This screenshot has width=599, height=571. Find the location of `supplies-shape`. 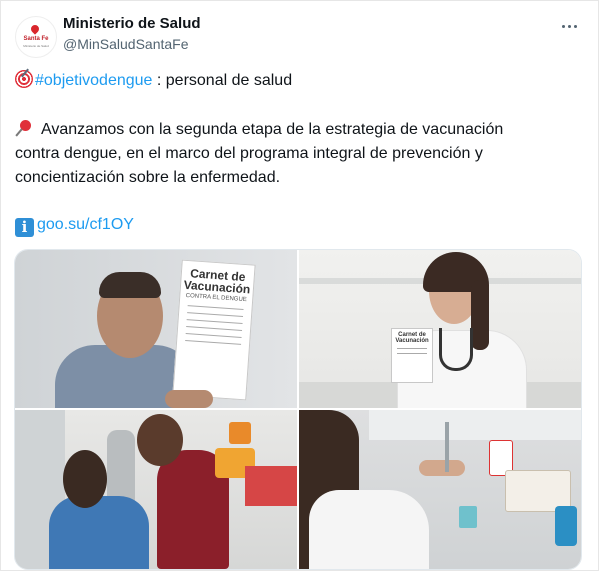

supplies-shape is located at coordinates (271, 486).